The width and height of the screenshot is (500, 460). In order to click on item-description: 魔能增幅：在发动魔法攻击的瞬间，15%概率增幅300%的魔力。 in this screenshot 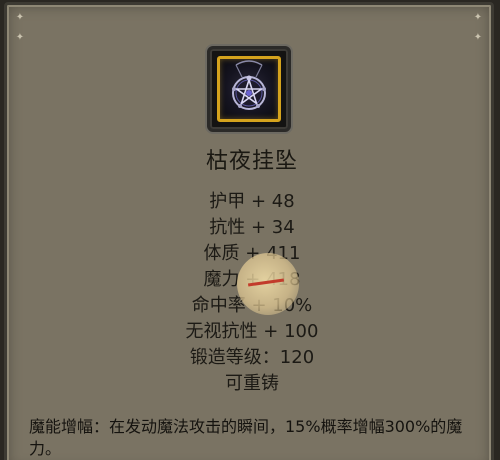, I will do `click(246, 437)`.